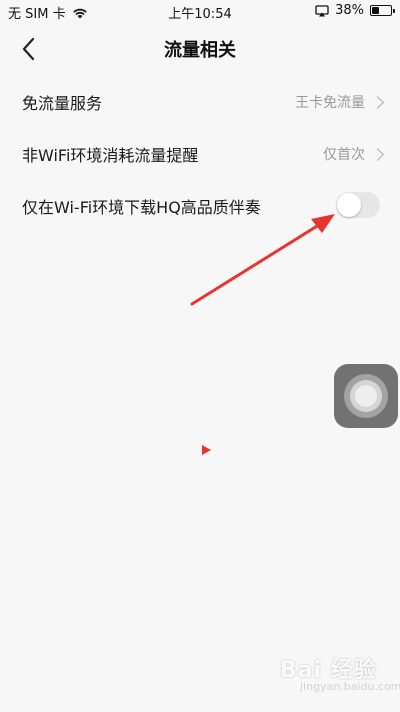 Image resolution: width=400 pixels, height=712 pixels. I want to click on setting-label: 免流量服务, so click(62, 103).